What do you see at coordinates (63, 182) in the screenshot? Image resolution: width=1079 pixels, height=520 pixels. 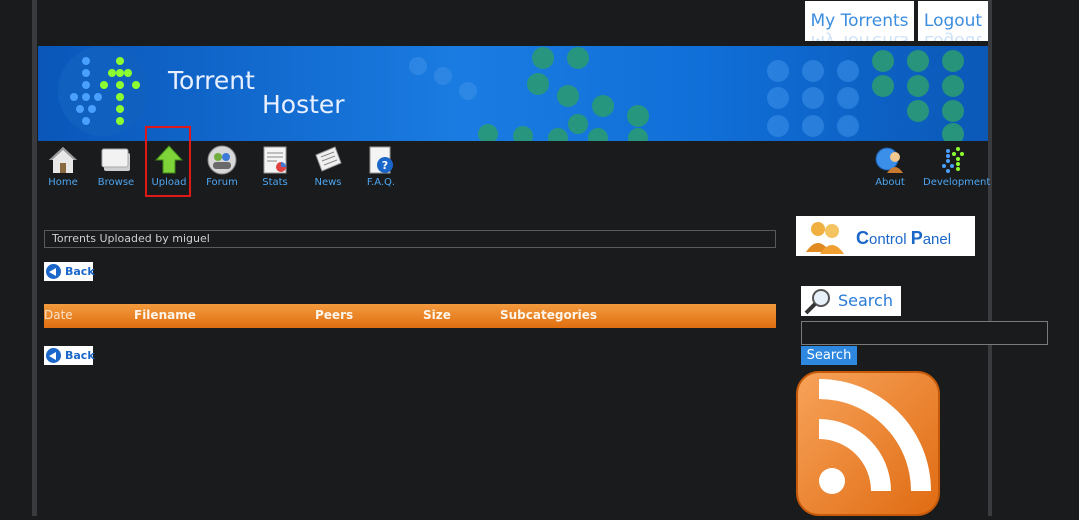 I see `nav-home-label: Home` at bounding box center [63, 182].